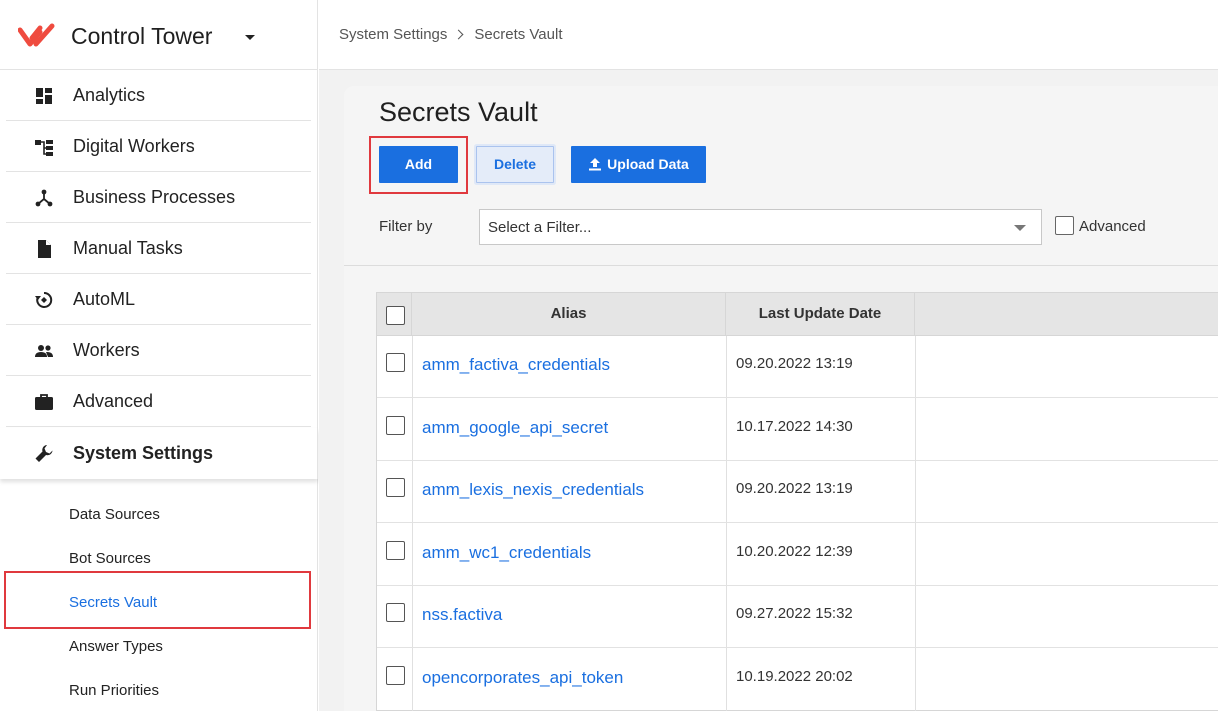  I want to click on sidebar-item-automl: AutoML, so click(158, 299).